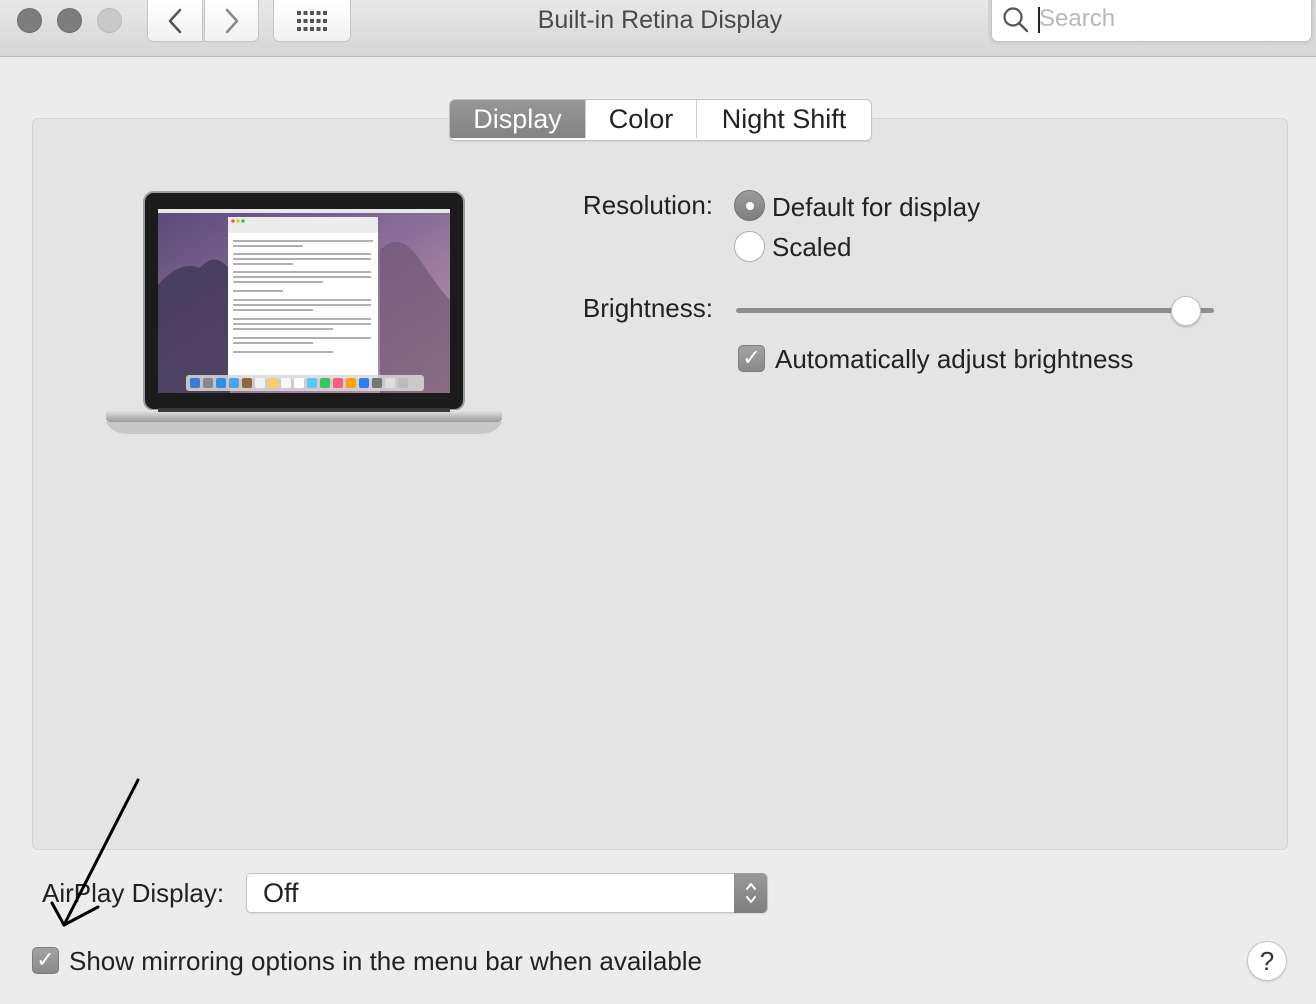 The height and width of the screenshot is (1004, 1316). Describe the element at coordinates (109, 20) in the screenshot. I see `zoom-button` at that location.